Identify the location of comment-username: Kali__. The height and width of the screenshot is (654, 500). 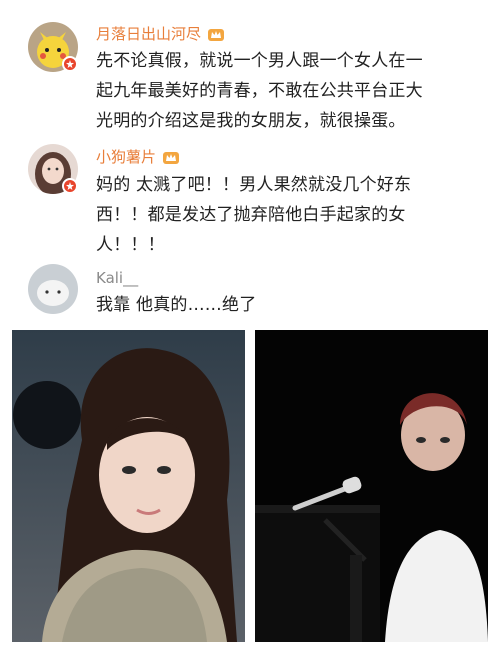
(117, 278).